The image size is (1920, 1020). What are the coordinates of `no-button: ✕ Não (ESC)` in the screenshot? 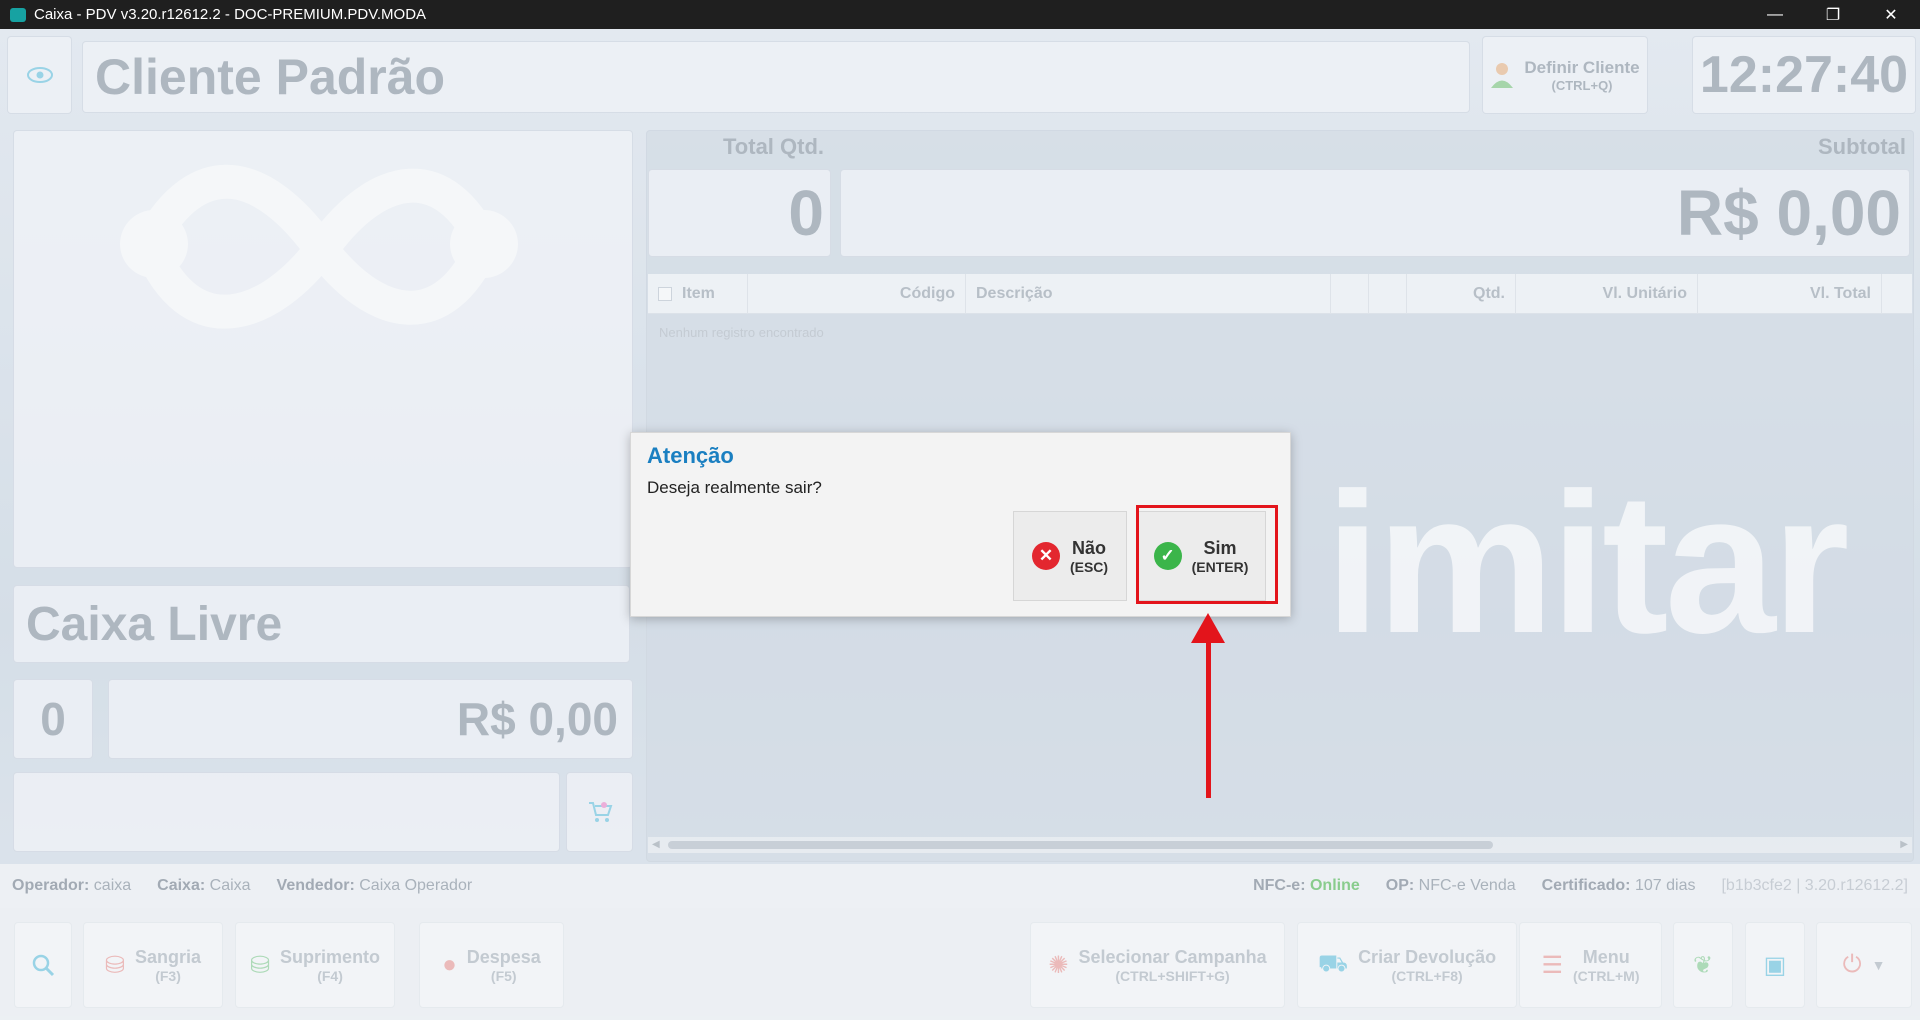 It's located at (1070, 556).